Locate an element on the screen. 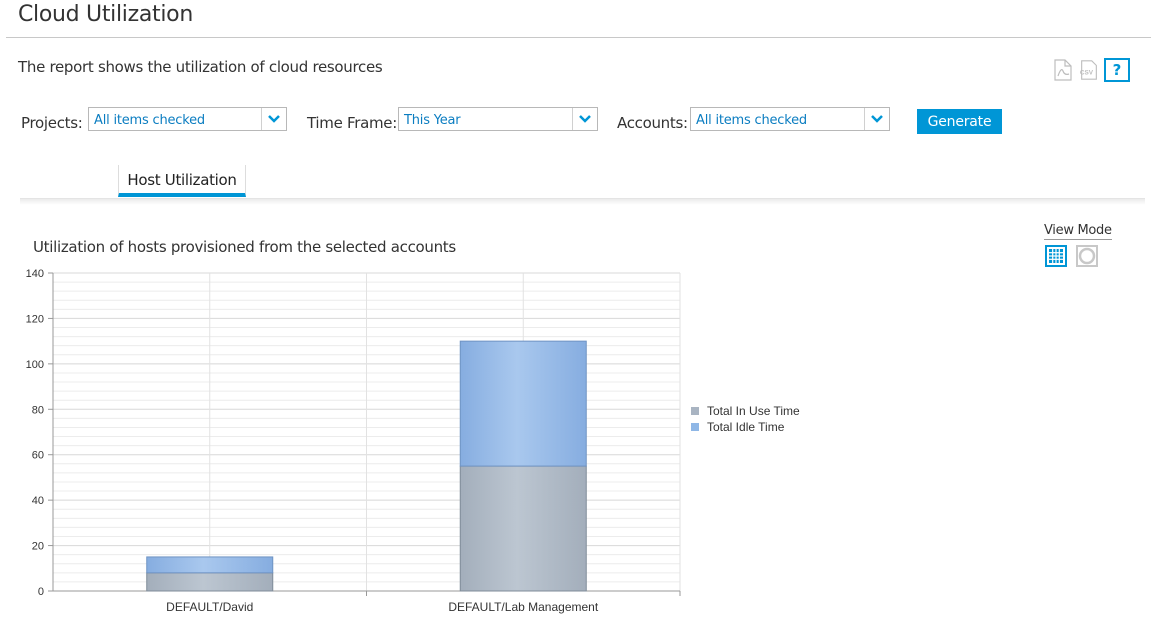 The height and width of the screenshot is (636, 1169). accounts-select: All items checked is located at coordinates (790, 119).